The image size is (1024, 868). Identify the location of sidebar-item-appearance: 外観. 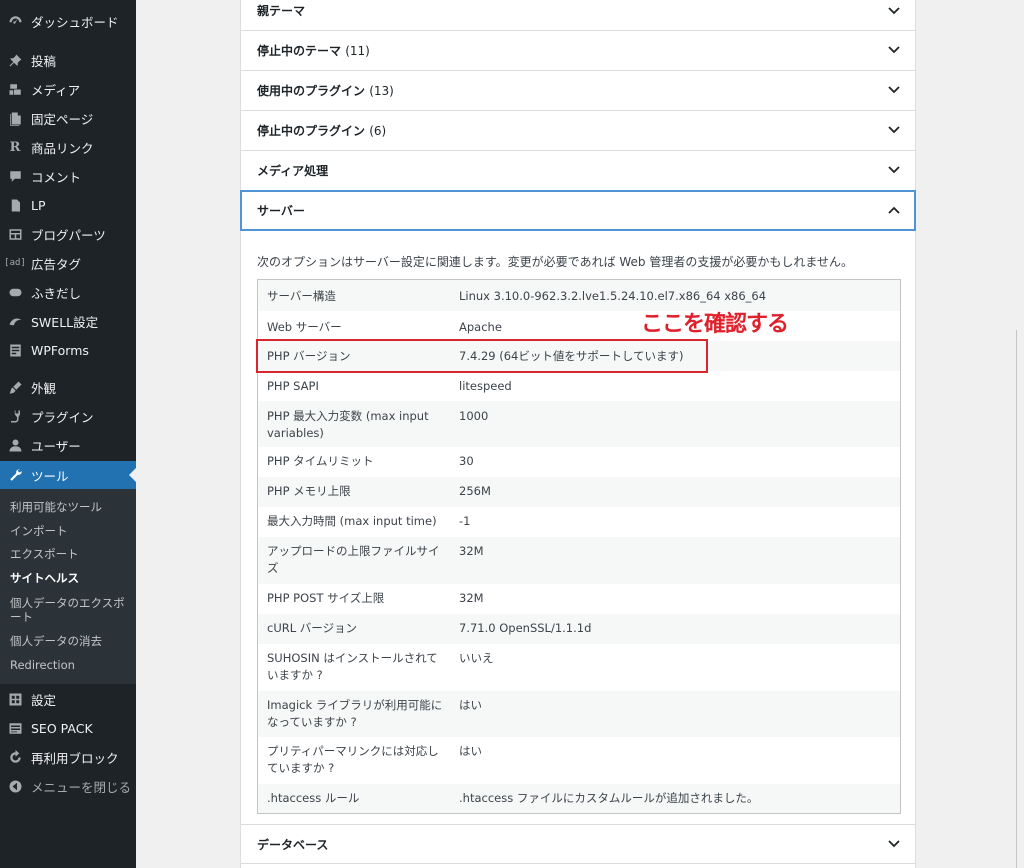
(68, 387).